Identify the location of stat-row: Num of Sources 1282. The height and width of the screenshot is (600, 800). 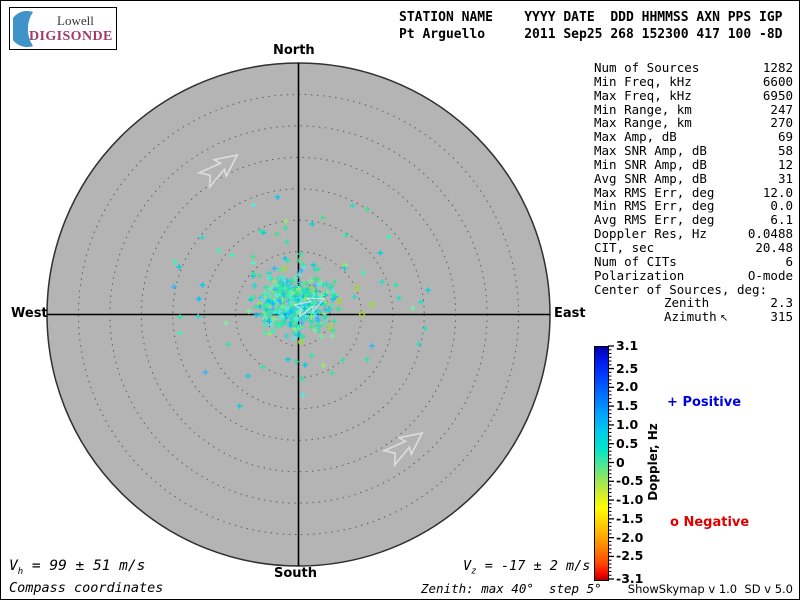
(693, 68).